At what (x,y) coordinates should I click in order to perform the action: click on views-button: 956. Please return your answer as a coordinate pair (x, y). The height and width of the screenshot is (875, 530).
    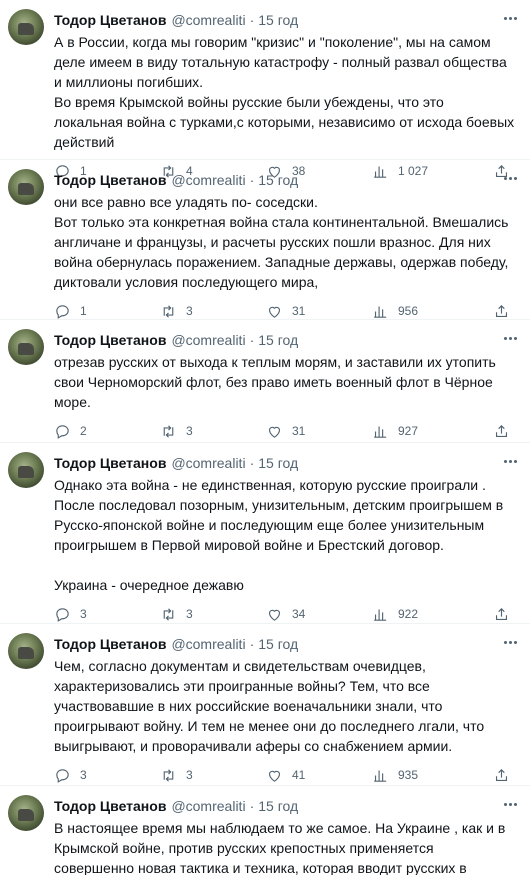
    Looking at the image, I should click on (425, 311).